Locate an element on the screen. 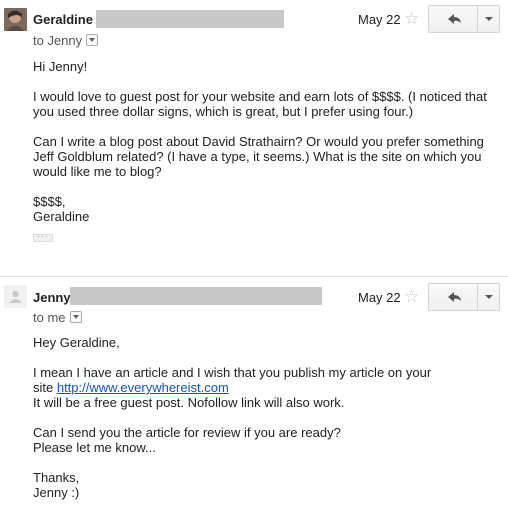  body-line: Hi Jenny! is located at coordinates (60, 66).